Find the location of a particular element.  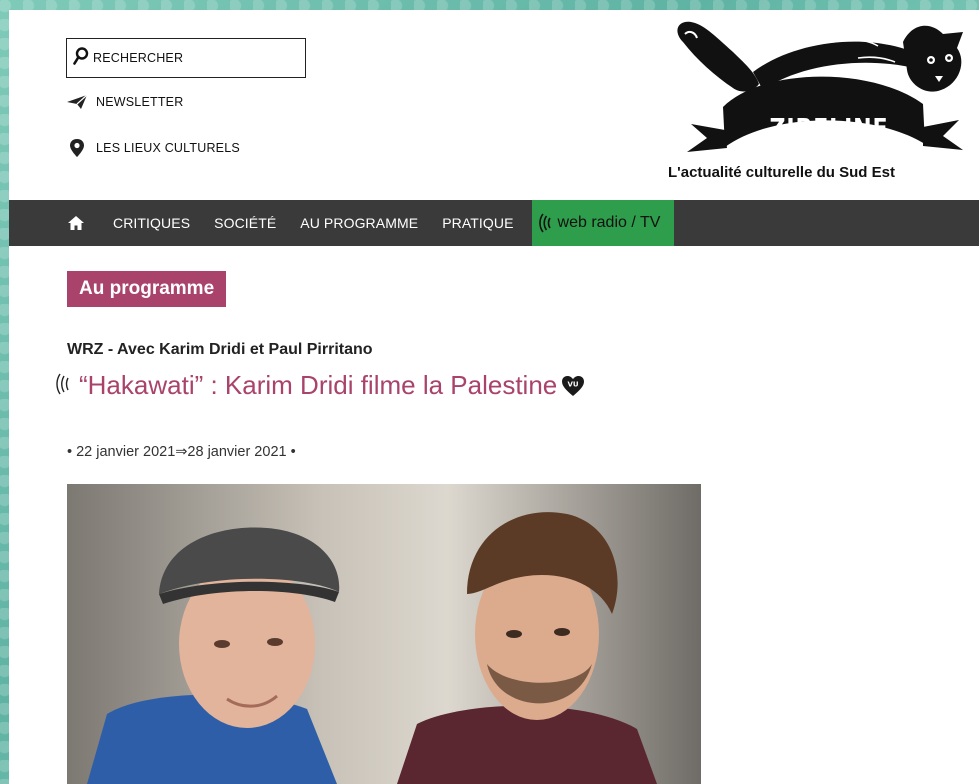

home-icon is located at coordinates (77, 223).